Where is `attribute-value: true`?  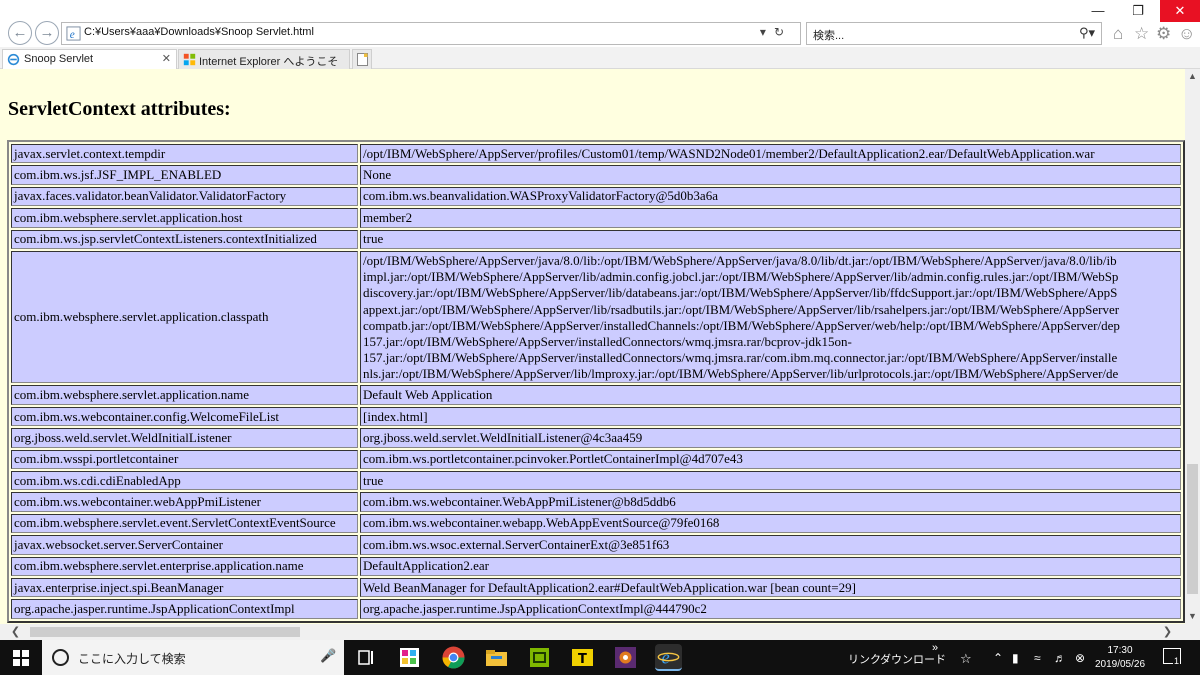 attribute-value: true is located at coordinates (770, 481).